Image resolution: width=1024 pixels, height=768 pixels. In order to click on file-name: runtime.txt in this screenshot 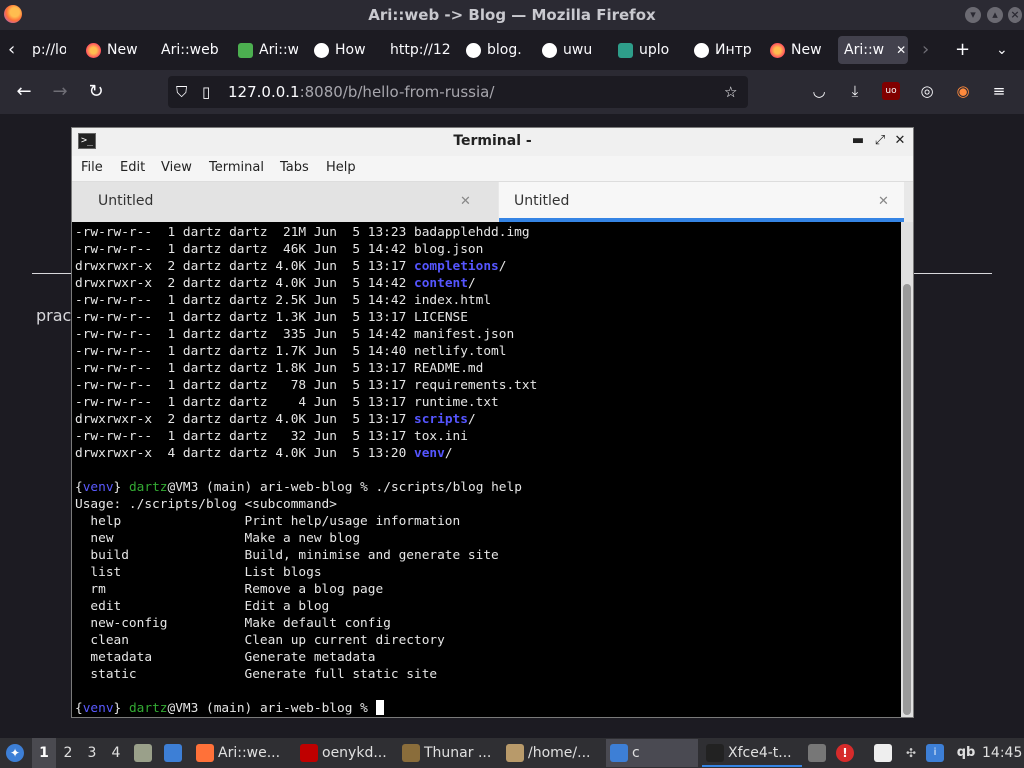, I will do `click(456, 402)`.